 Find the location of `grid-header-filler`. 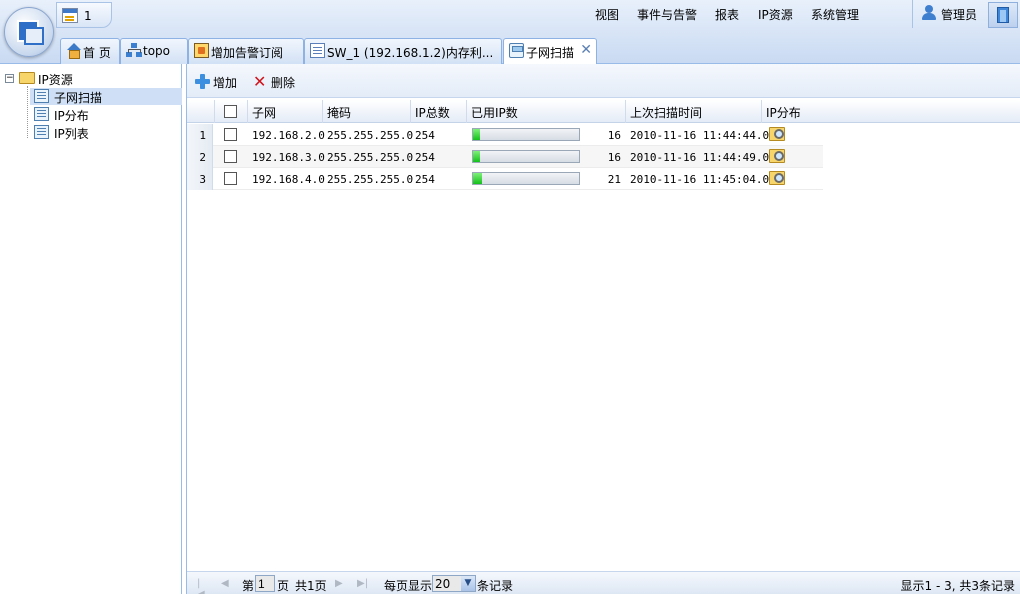

grid-header-filler is located at coordinates (920, 111).